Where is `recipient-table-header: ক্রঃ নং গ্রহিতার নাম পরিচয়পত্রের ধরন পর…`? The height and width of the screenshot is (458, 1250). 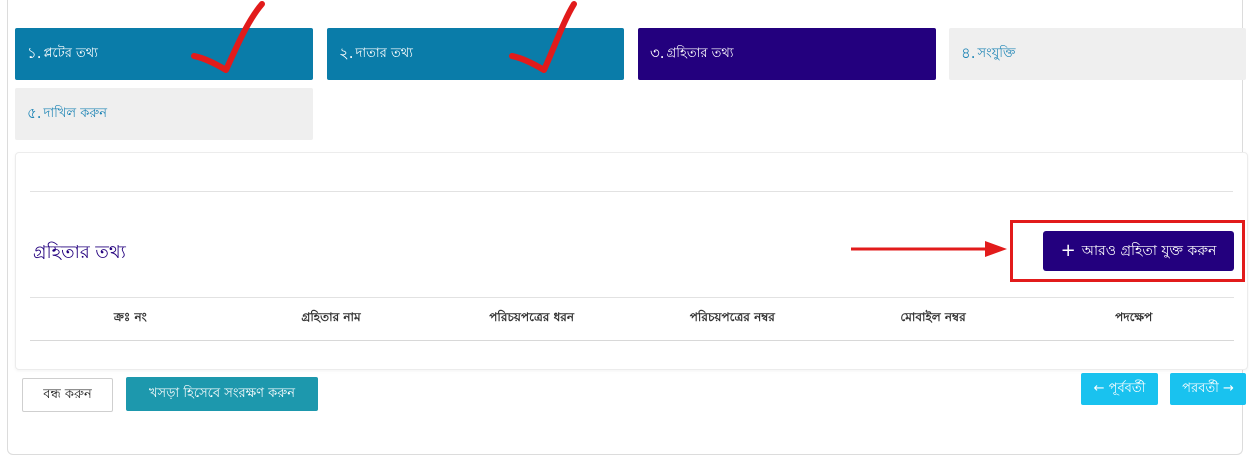
recipient-table-header: ক্রঃ নং গ্রহিতার নাম পরিচয়পত্রের ধরন পর… is located at coordinates (632, 319).